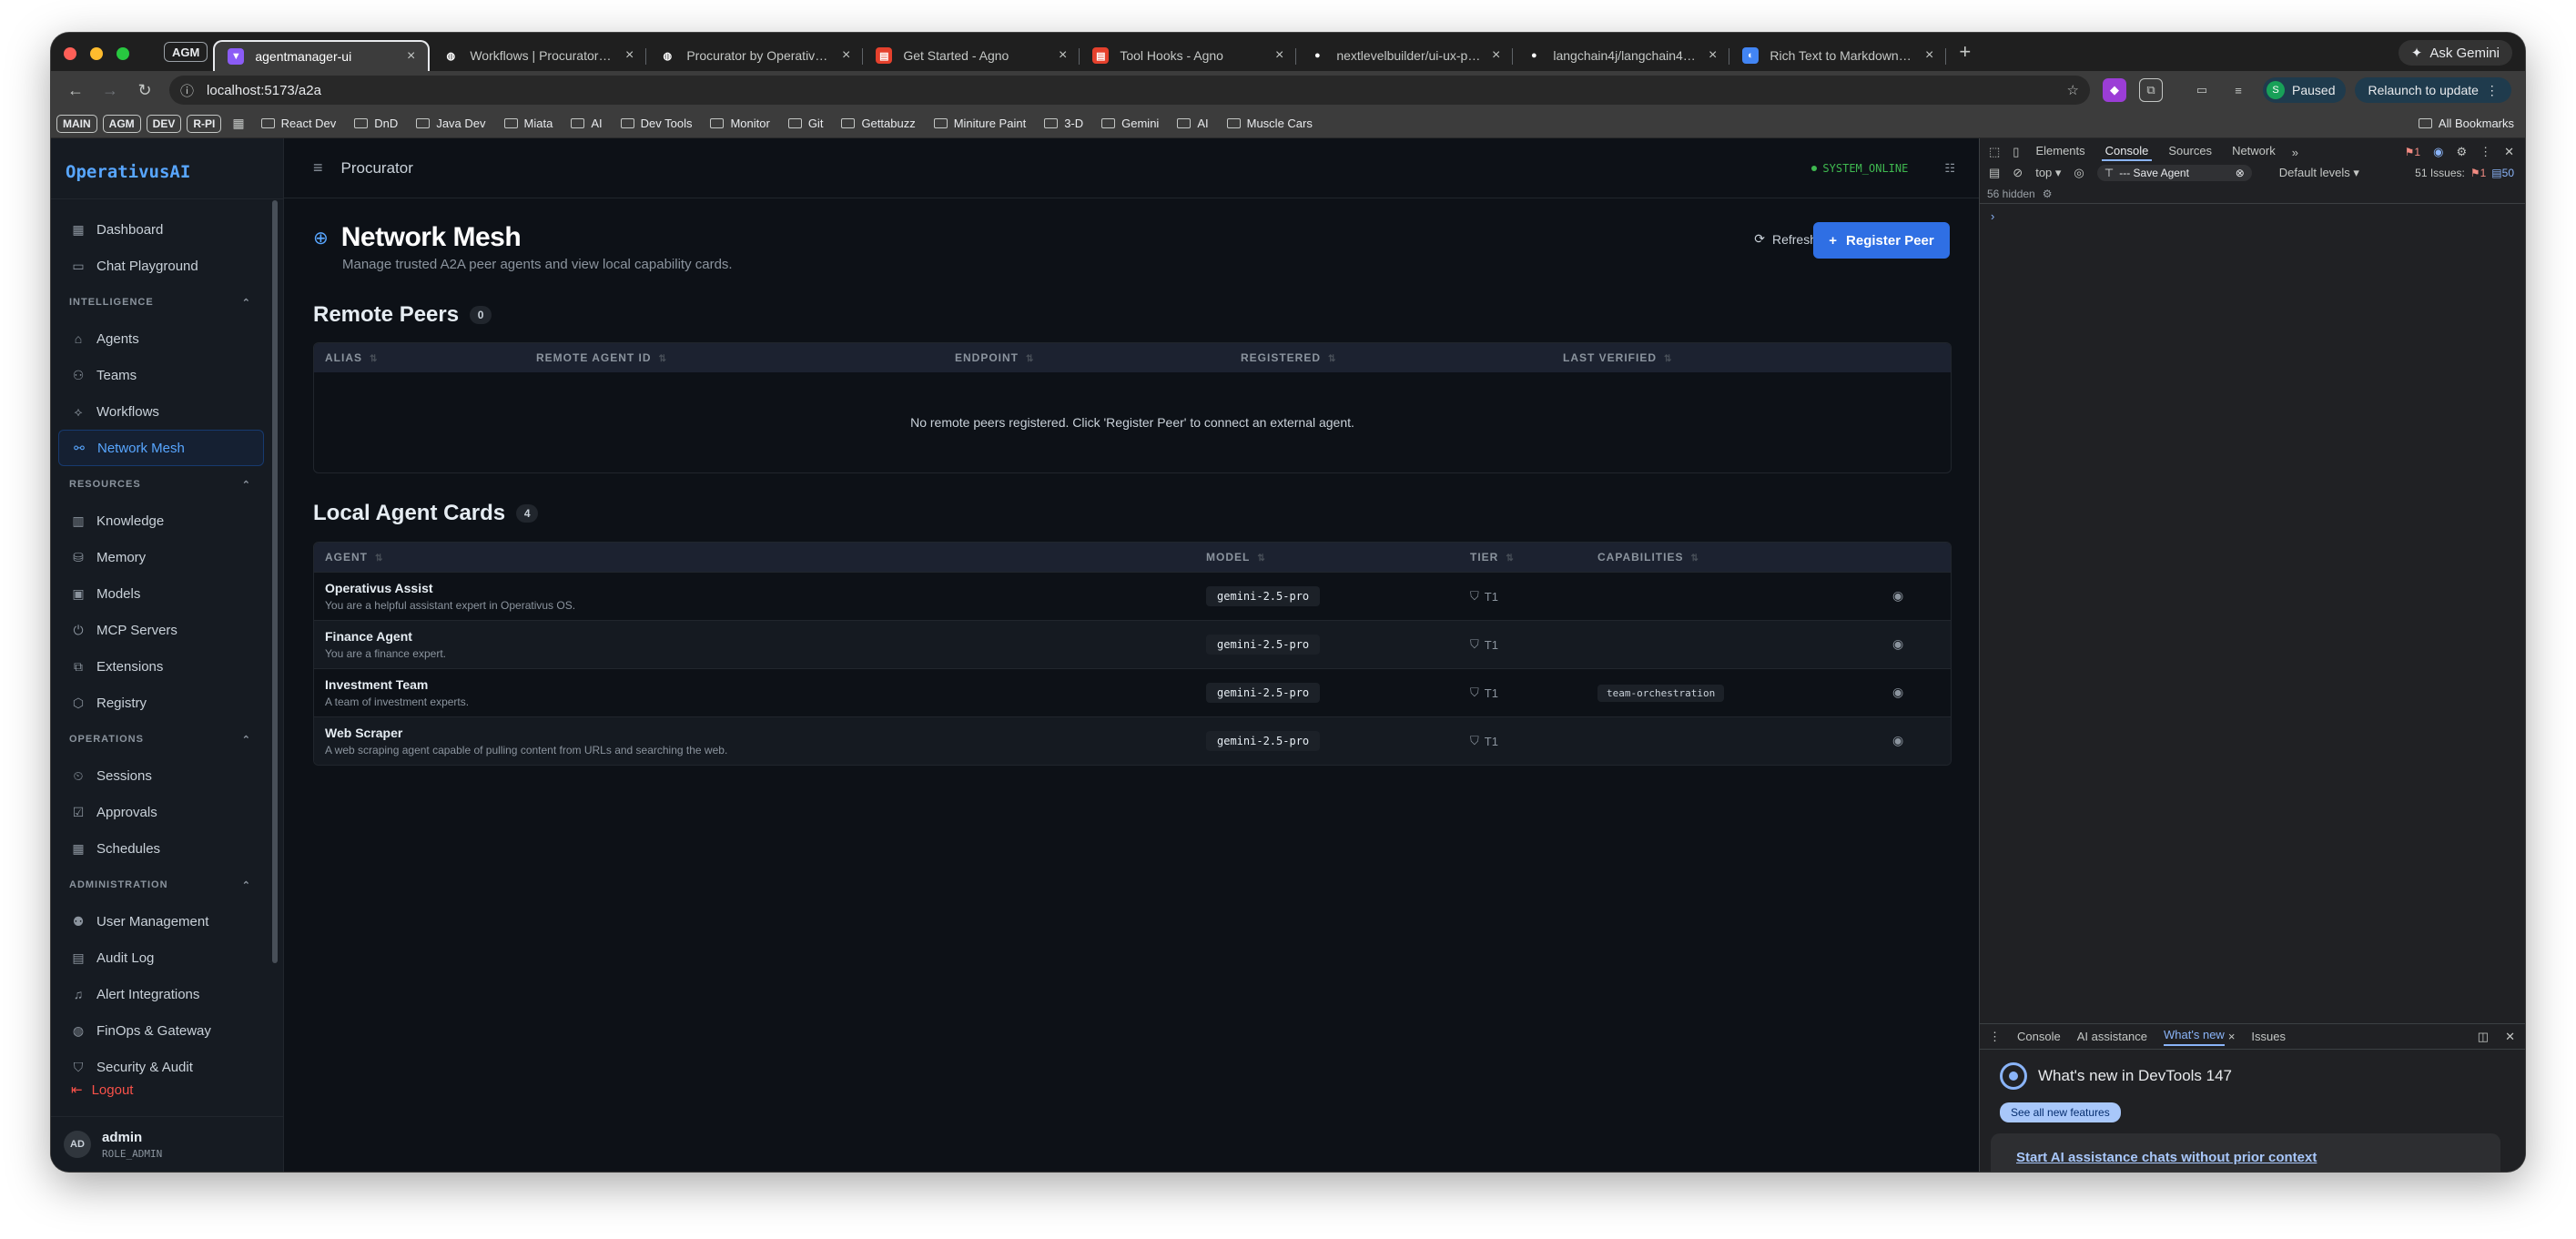  What do you see at coordinates (167, 1144) in the screenshot?
I see `user-profile: AD admin ROLE_ADMIN` at bounding box center [167, 1144].